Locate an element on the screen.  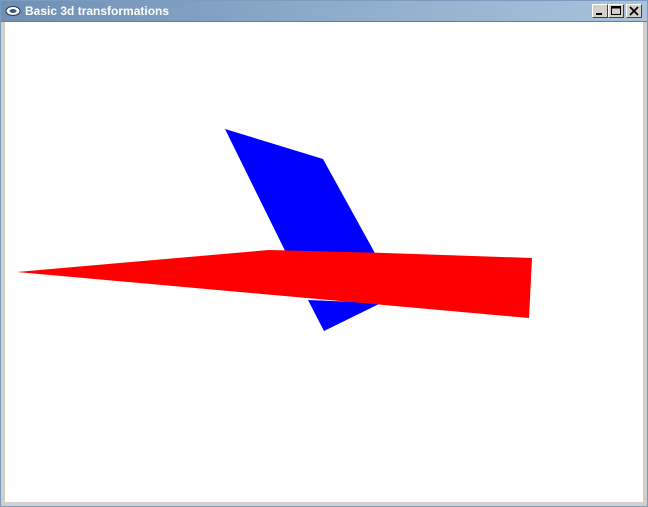
window-app-icon is located at coordinates (13, 11).